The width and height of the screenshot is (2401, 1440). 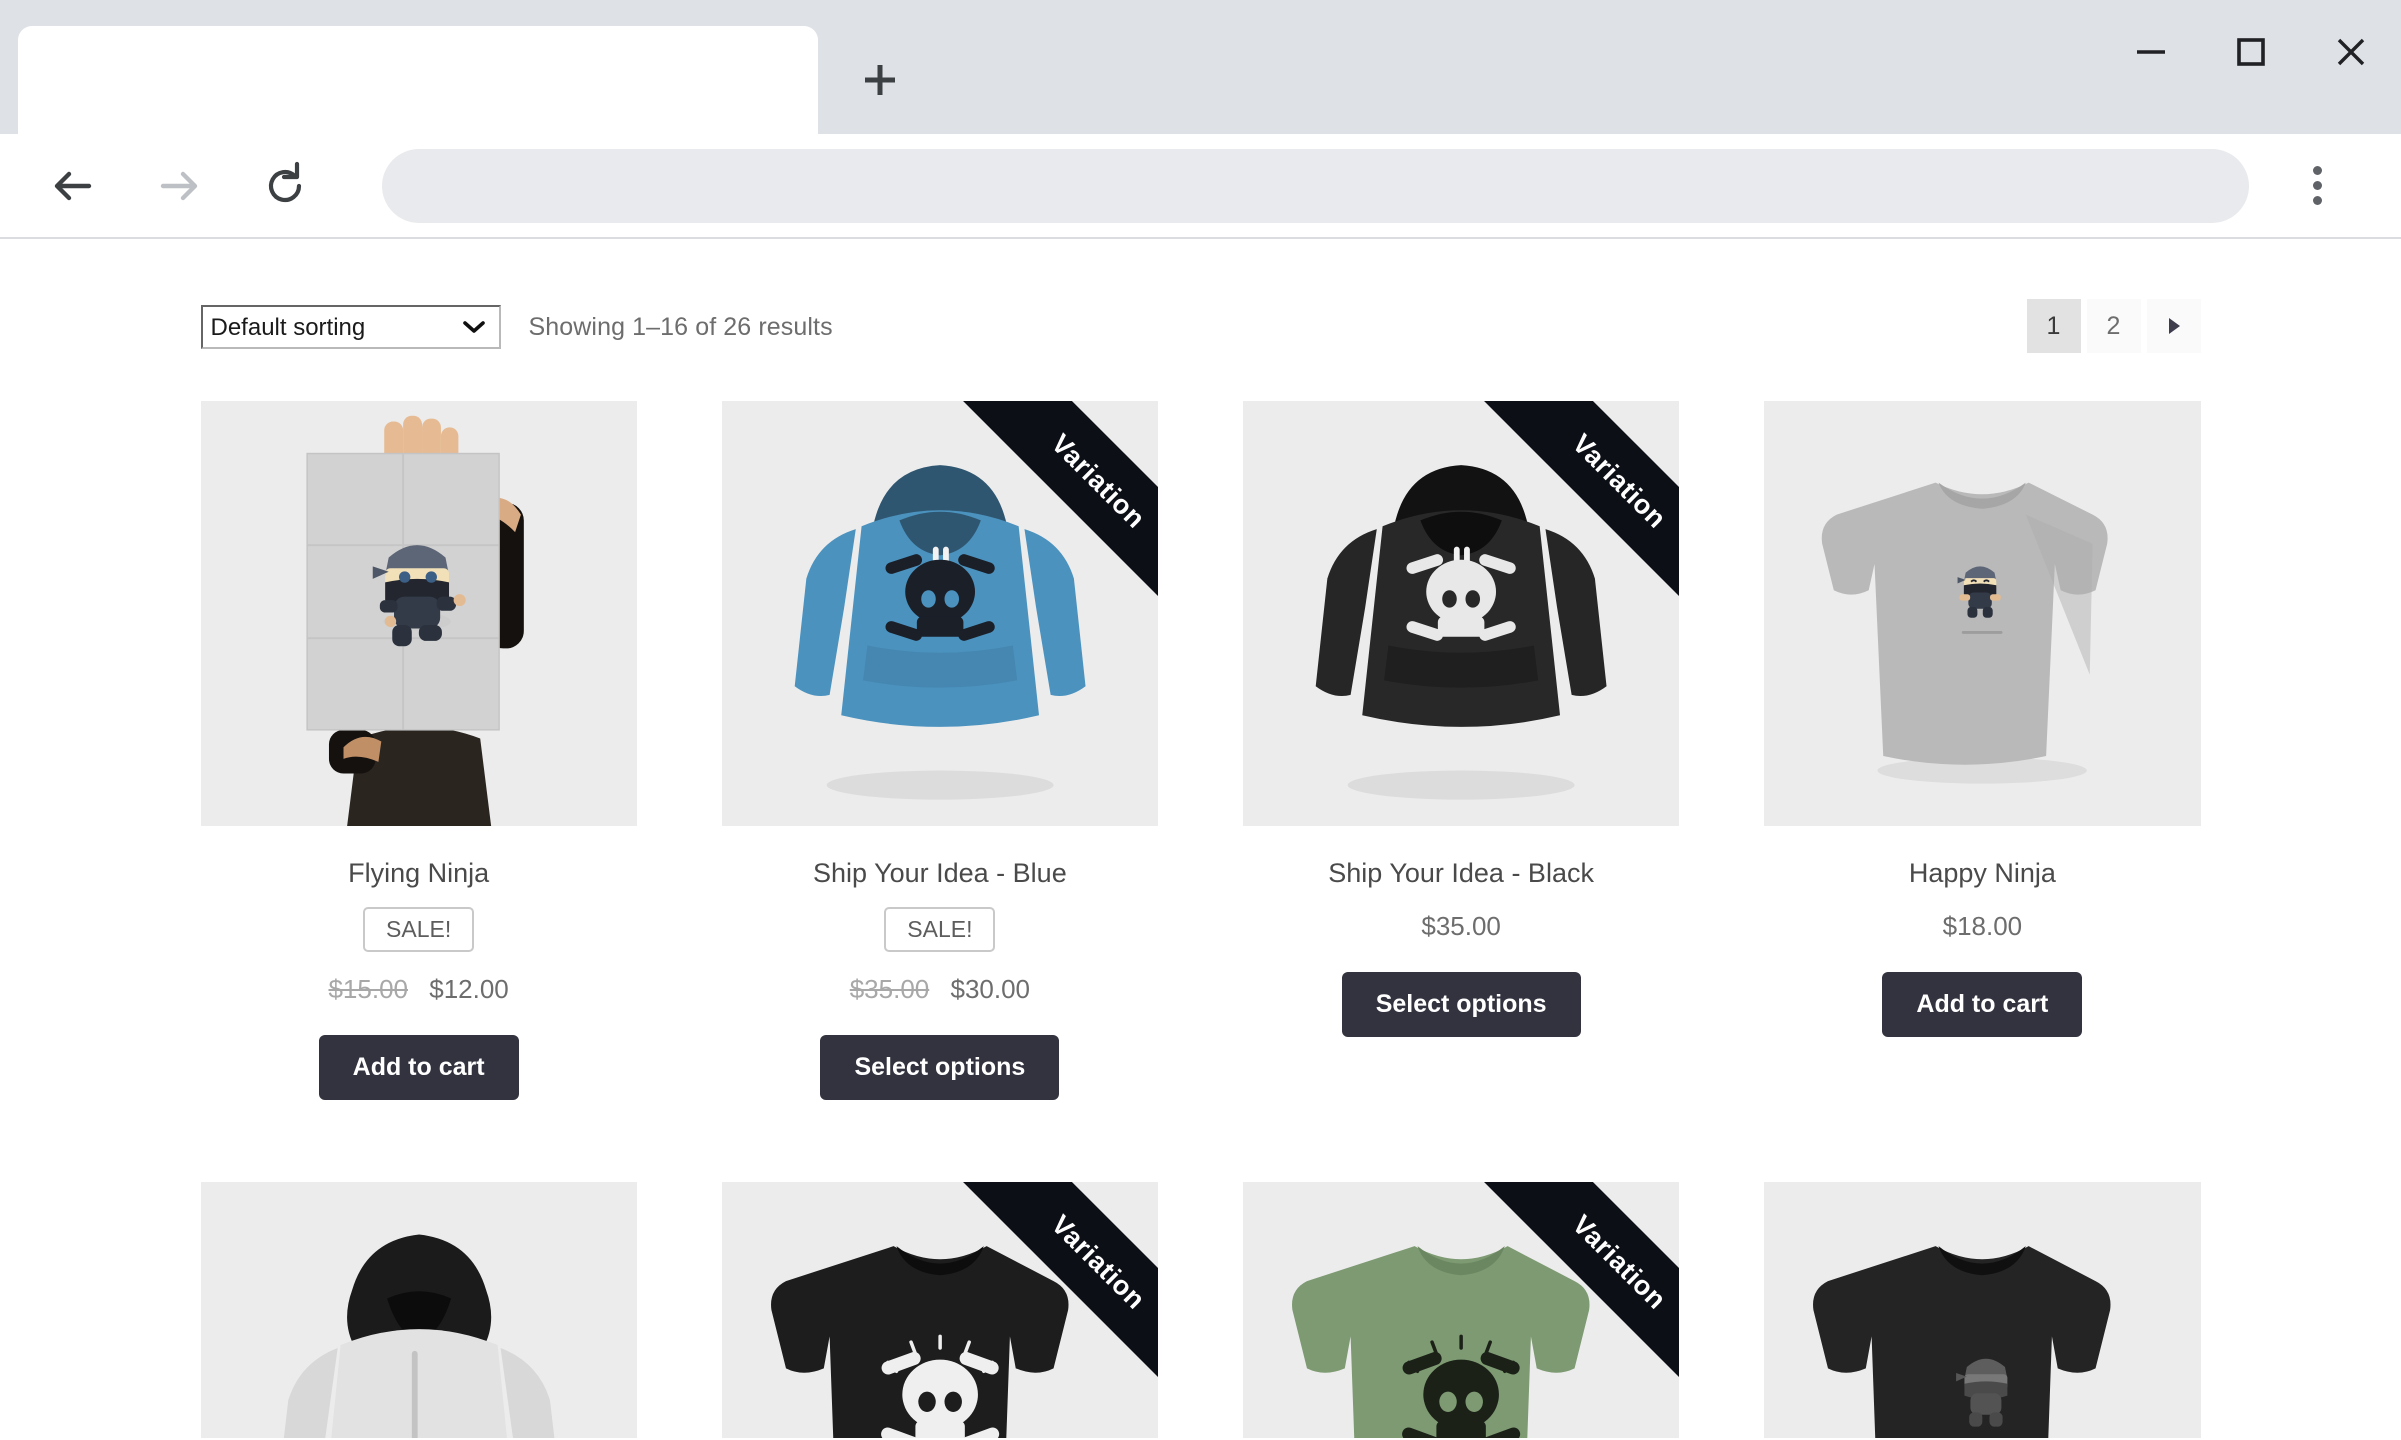 I want to click on price-row: $15.00 $12.00, so click(x=419, y=989).